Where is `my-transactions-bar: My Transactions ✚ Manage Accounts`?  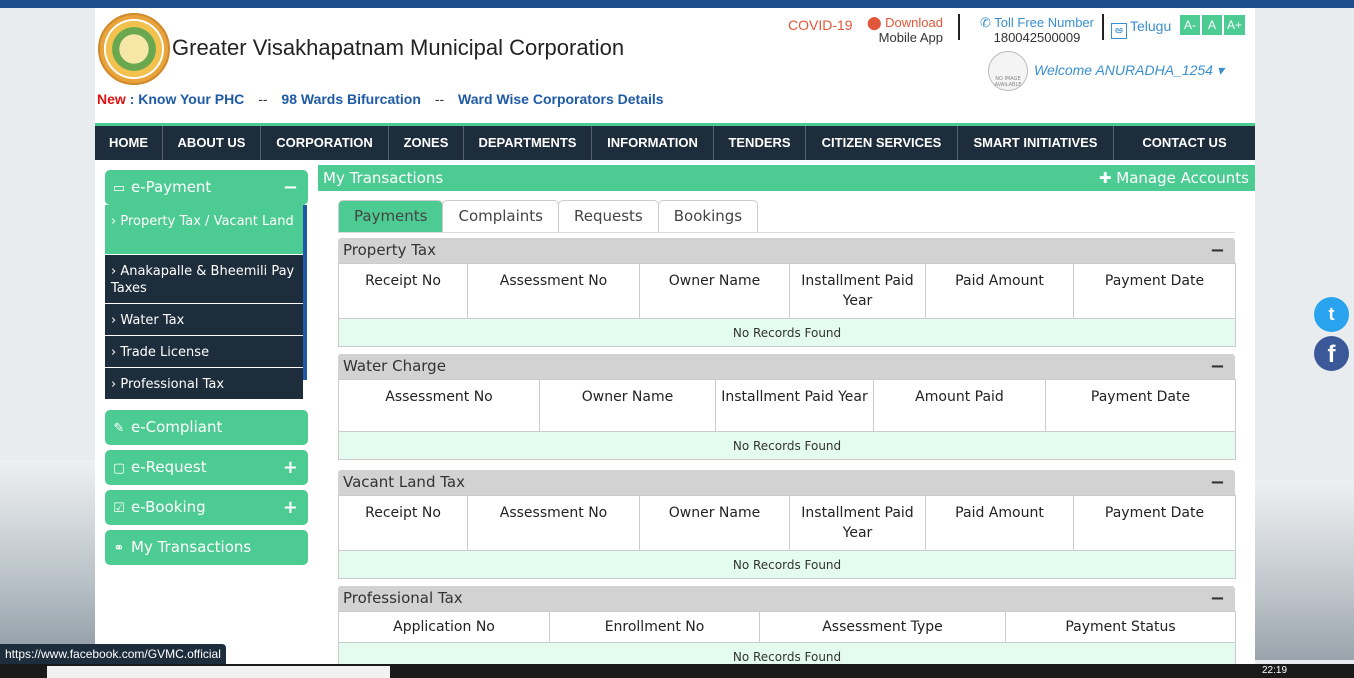 my-transactions-bar: My Transactions ✚ Manage Accounts is located at coordinates (786, 178).